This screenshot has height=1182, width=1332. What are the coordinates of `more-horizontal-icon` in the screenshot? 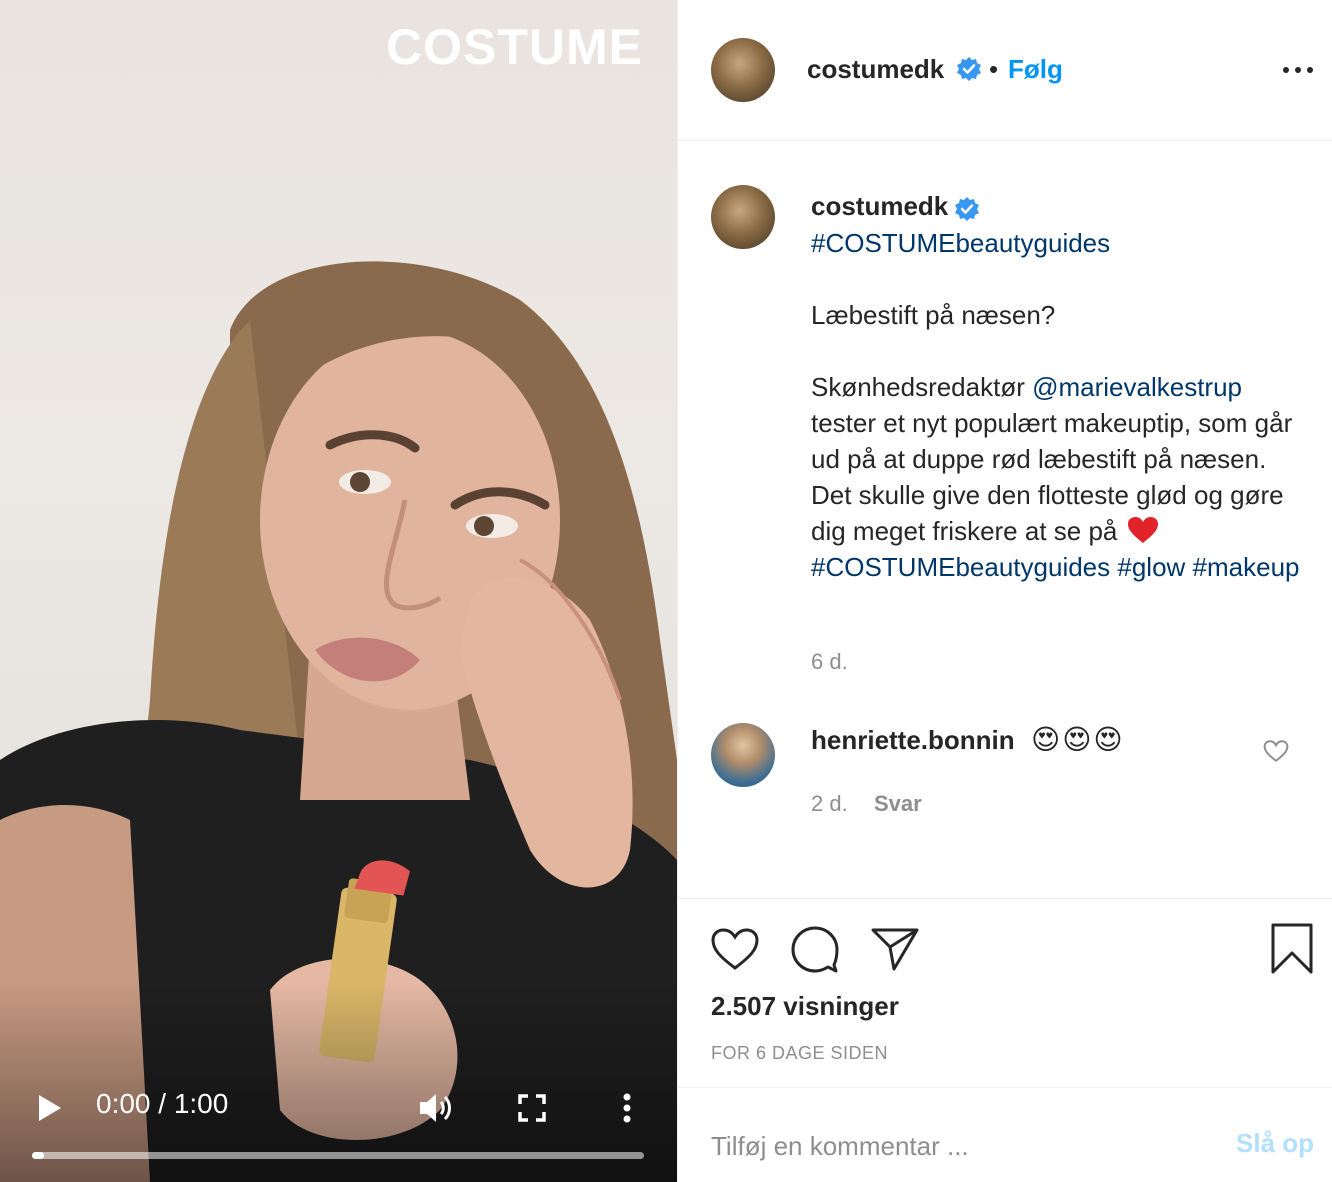 It's located at (1298, 70).